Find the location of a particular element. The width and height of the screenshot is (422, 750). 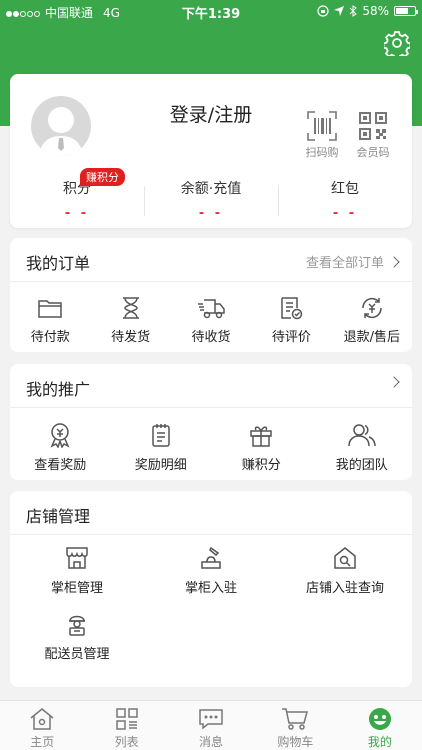

view-all-orders-label: 查看全部订单 is located at coordinates (344, 263).